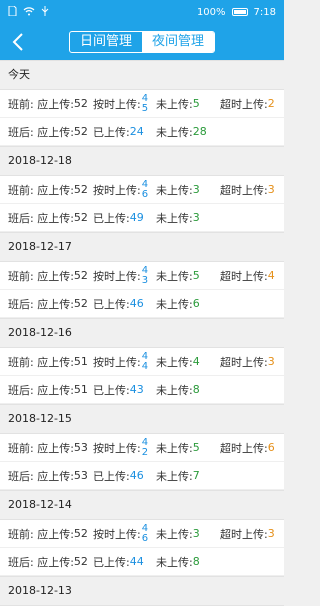 Image resolution: width=320 pixels, height=606 pixels. I want to click on uploaded-value: 44, so click(136, 561).